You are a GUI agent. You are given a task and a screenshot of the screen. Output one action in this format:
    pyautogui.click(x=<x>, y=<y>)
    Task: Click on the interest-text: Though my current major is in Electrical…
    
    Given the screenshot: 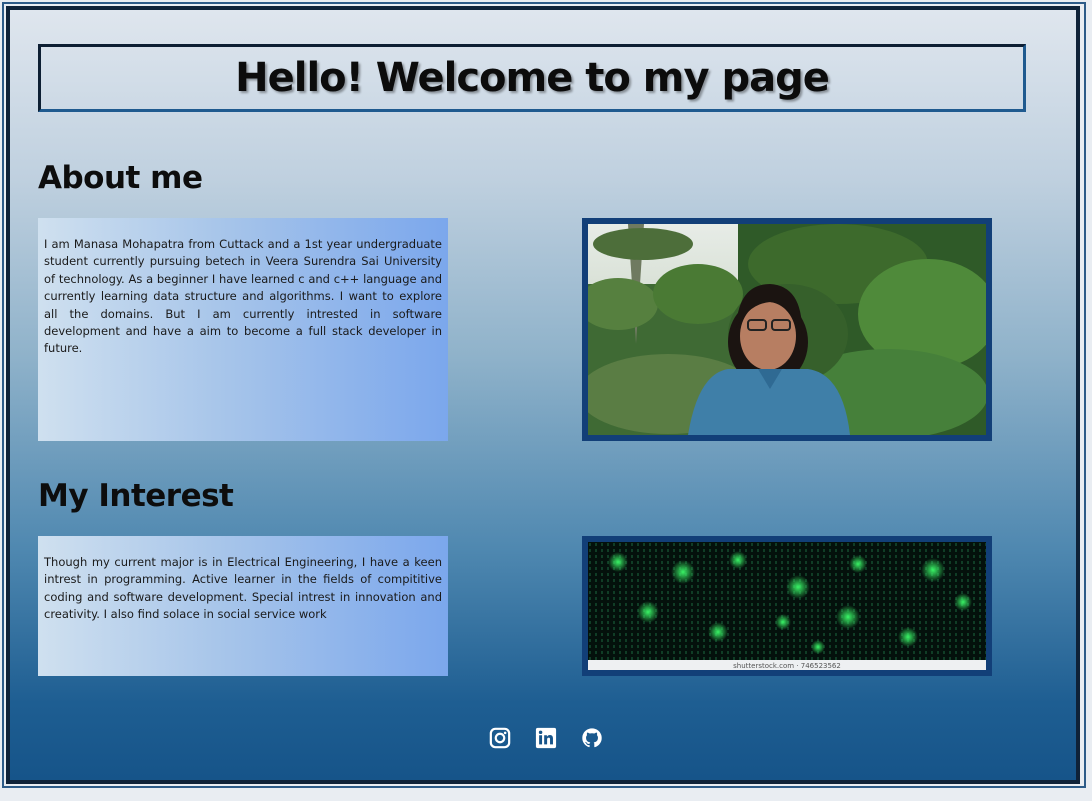 What is the action you would take?
    pyautogui.click(x=243, y=588)
    